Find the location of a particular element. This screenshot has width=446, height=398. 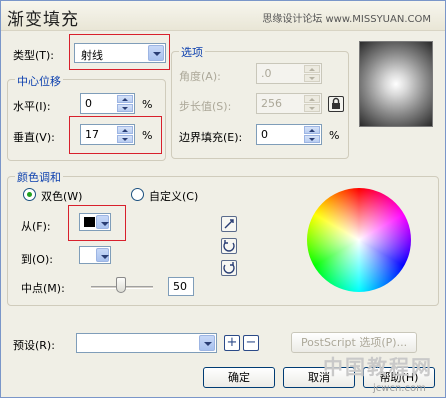

midpoint-slider-thumb is located at coordinates (121, 285).